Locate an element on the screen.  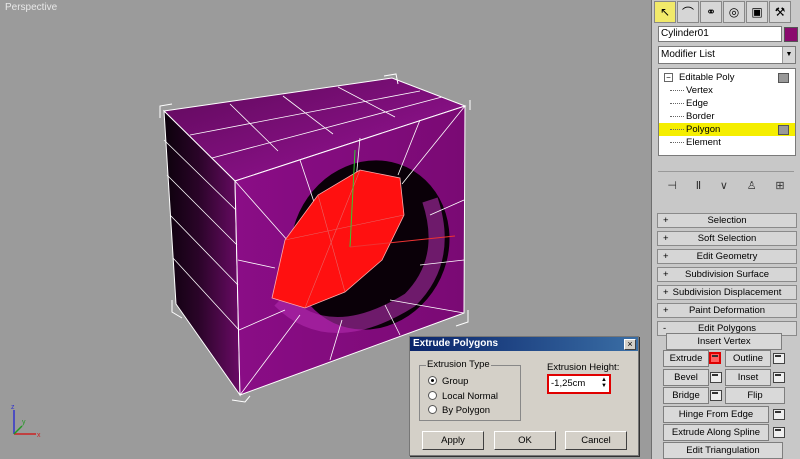
axis-tripod-icon: z x y is located at coordinates (26, 421).